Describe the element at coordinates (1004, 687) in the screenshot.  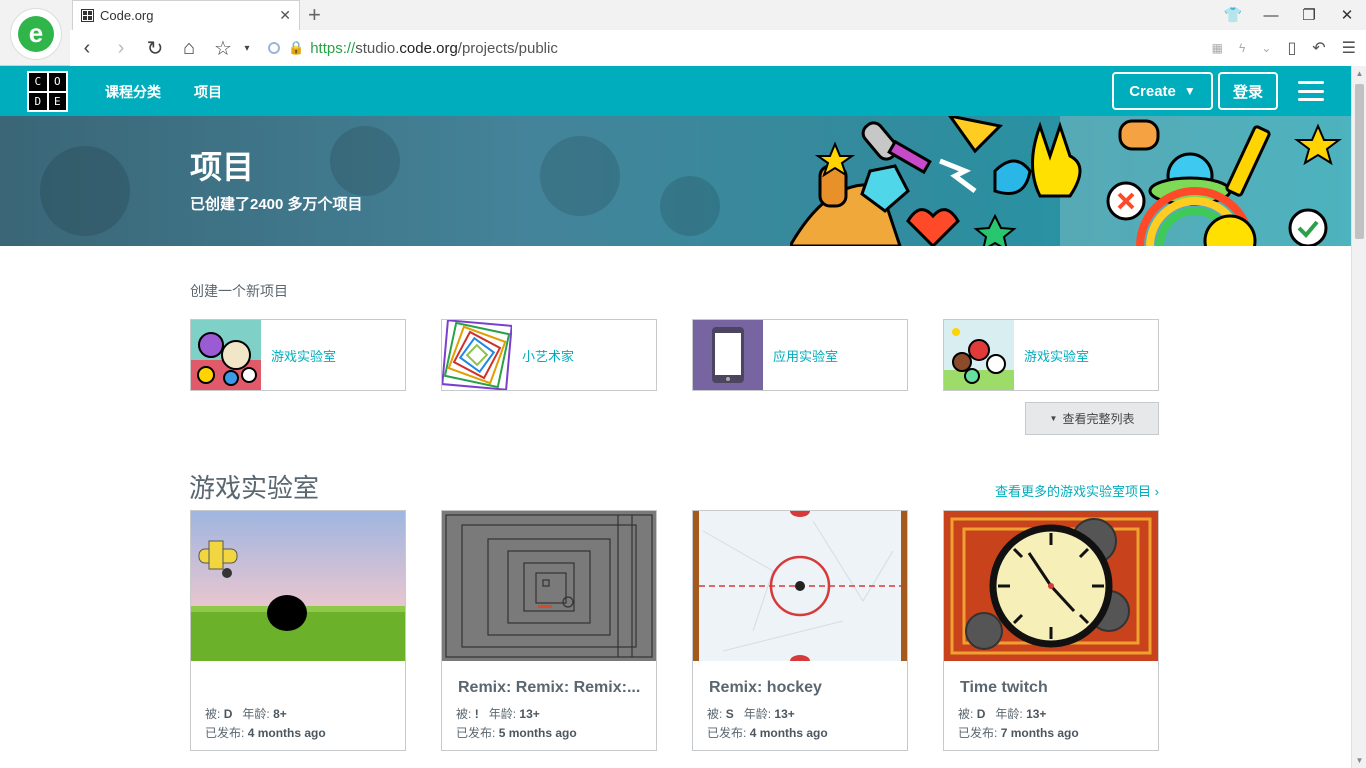
I see `project-title: Time twitch` at that location.